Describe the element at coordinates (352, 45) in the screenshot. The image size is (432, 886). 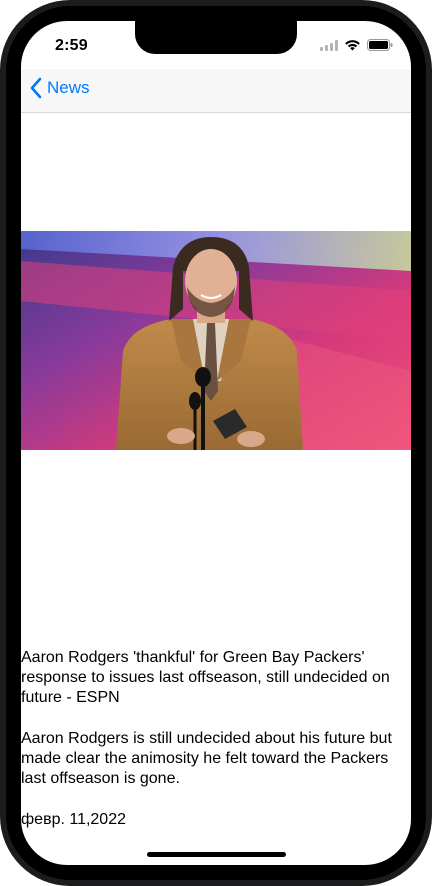
I see `wifi-icon` at that location.